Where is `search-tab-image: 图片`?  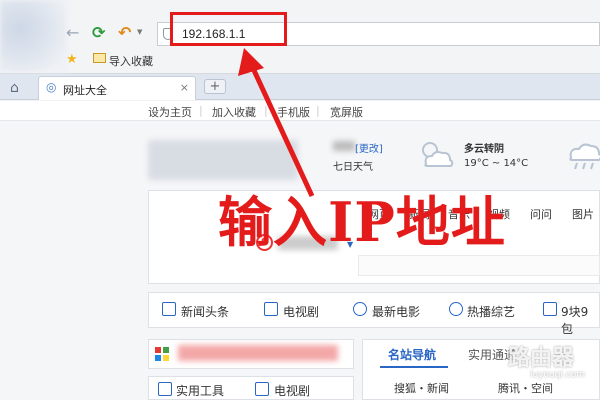
search-tab-image: 图片 is located at coordinates (583, 214).